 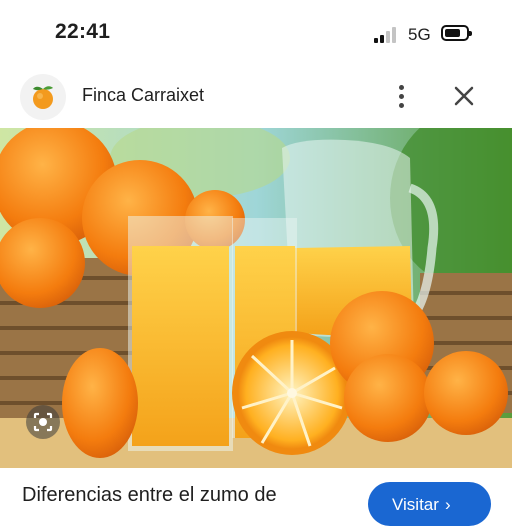 I want to click on close-icon, so click(x=464, y=96).